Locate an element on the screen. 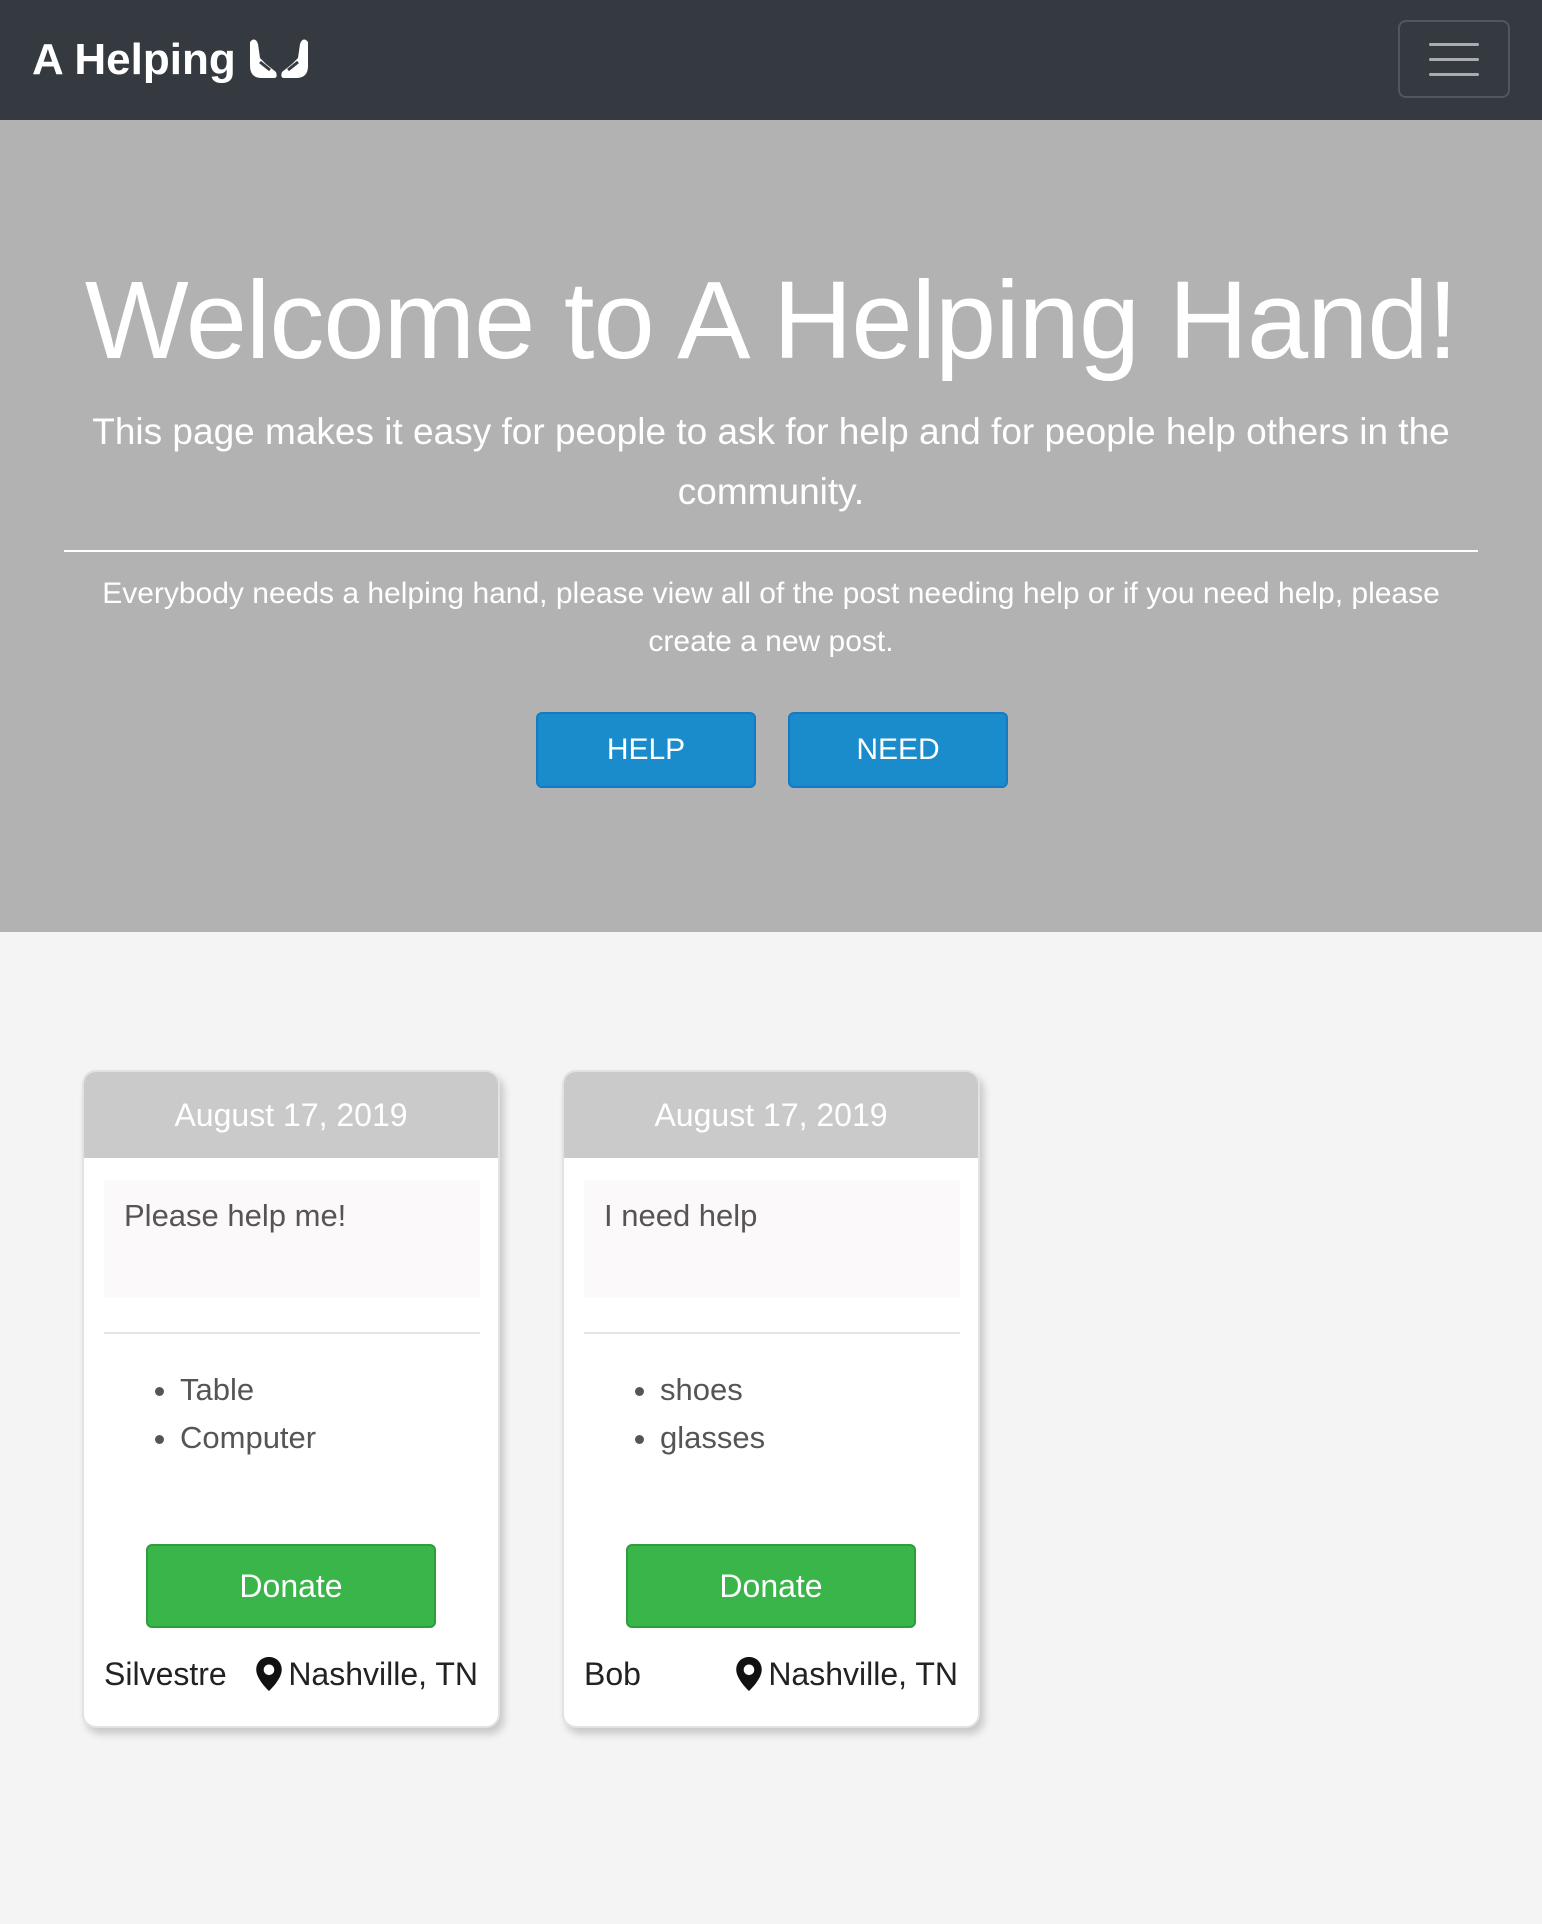 This screenshot has height=1924, width=1542. menu-toggle-button is located at coordinates (1454, 59).